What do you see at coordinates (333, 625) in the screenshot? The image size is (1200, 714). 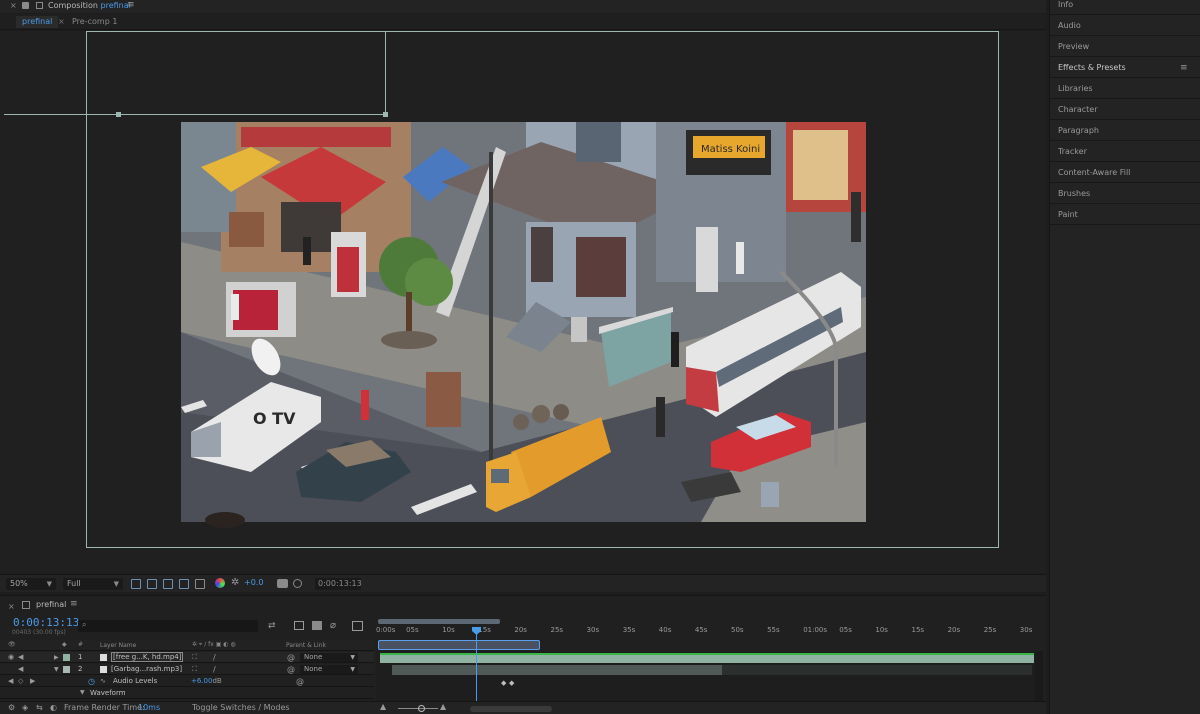 I see `frame-blending-icon: ⌀` at bounding box center [333, 625].